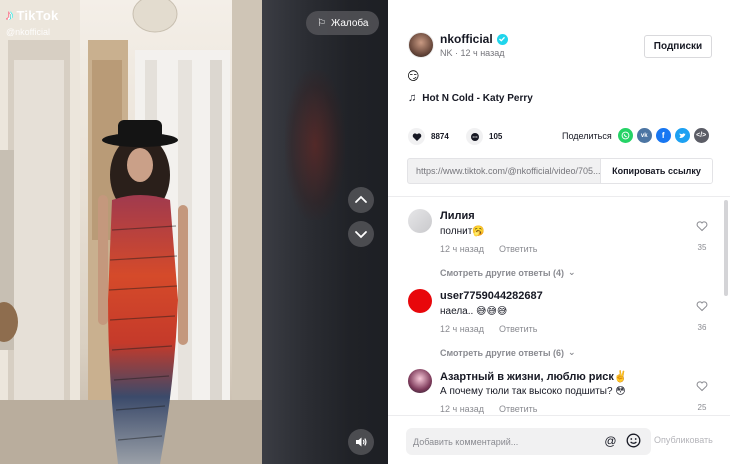  I want to click on commenter-name: Лилия, so click(457, 216).